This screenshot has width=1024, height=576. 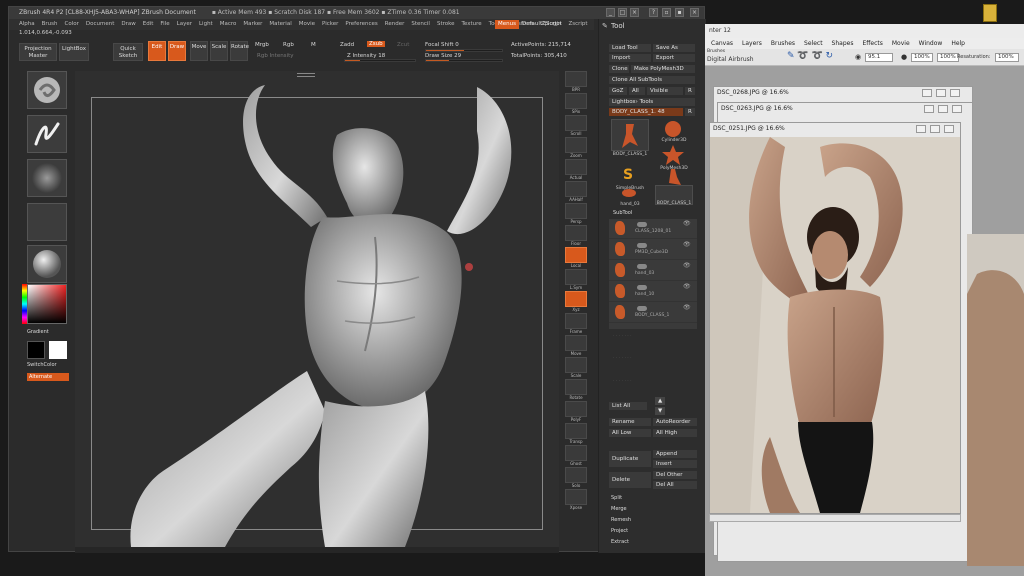 What do you see at coordinates (752, 43) in the screenshot?
I see `painter-menu-item: Layers` at bounding box center [752, 43].